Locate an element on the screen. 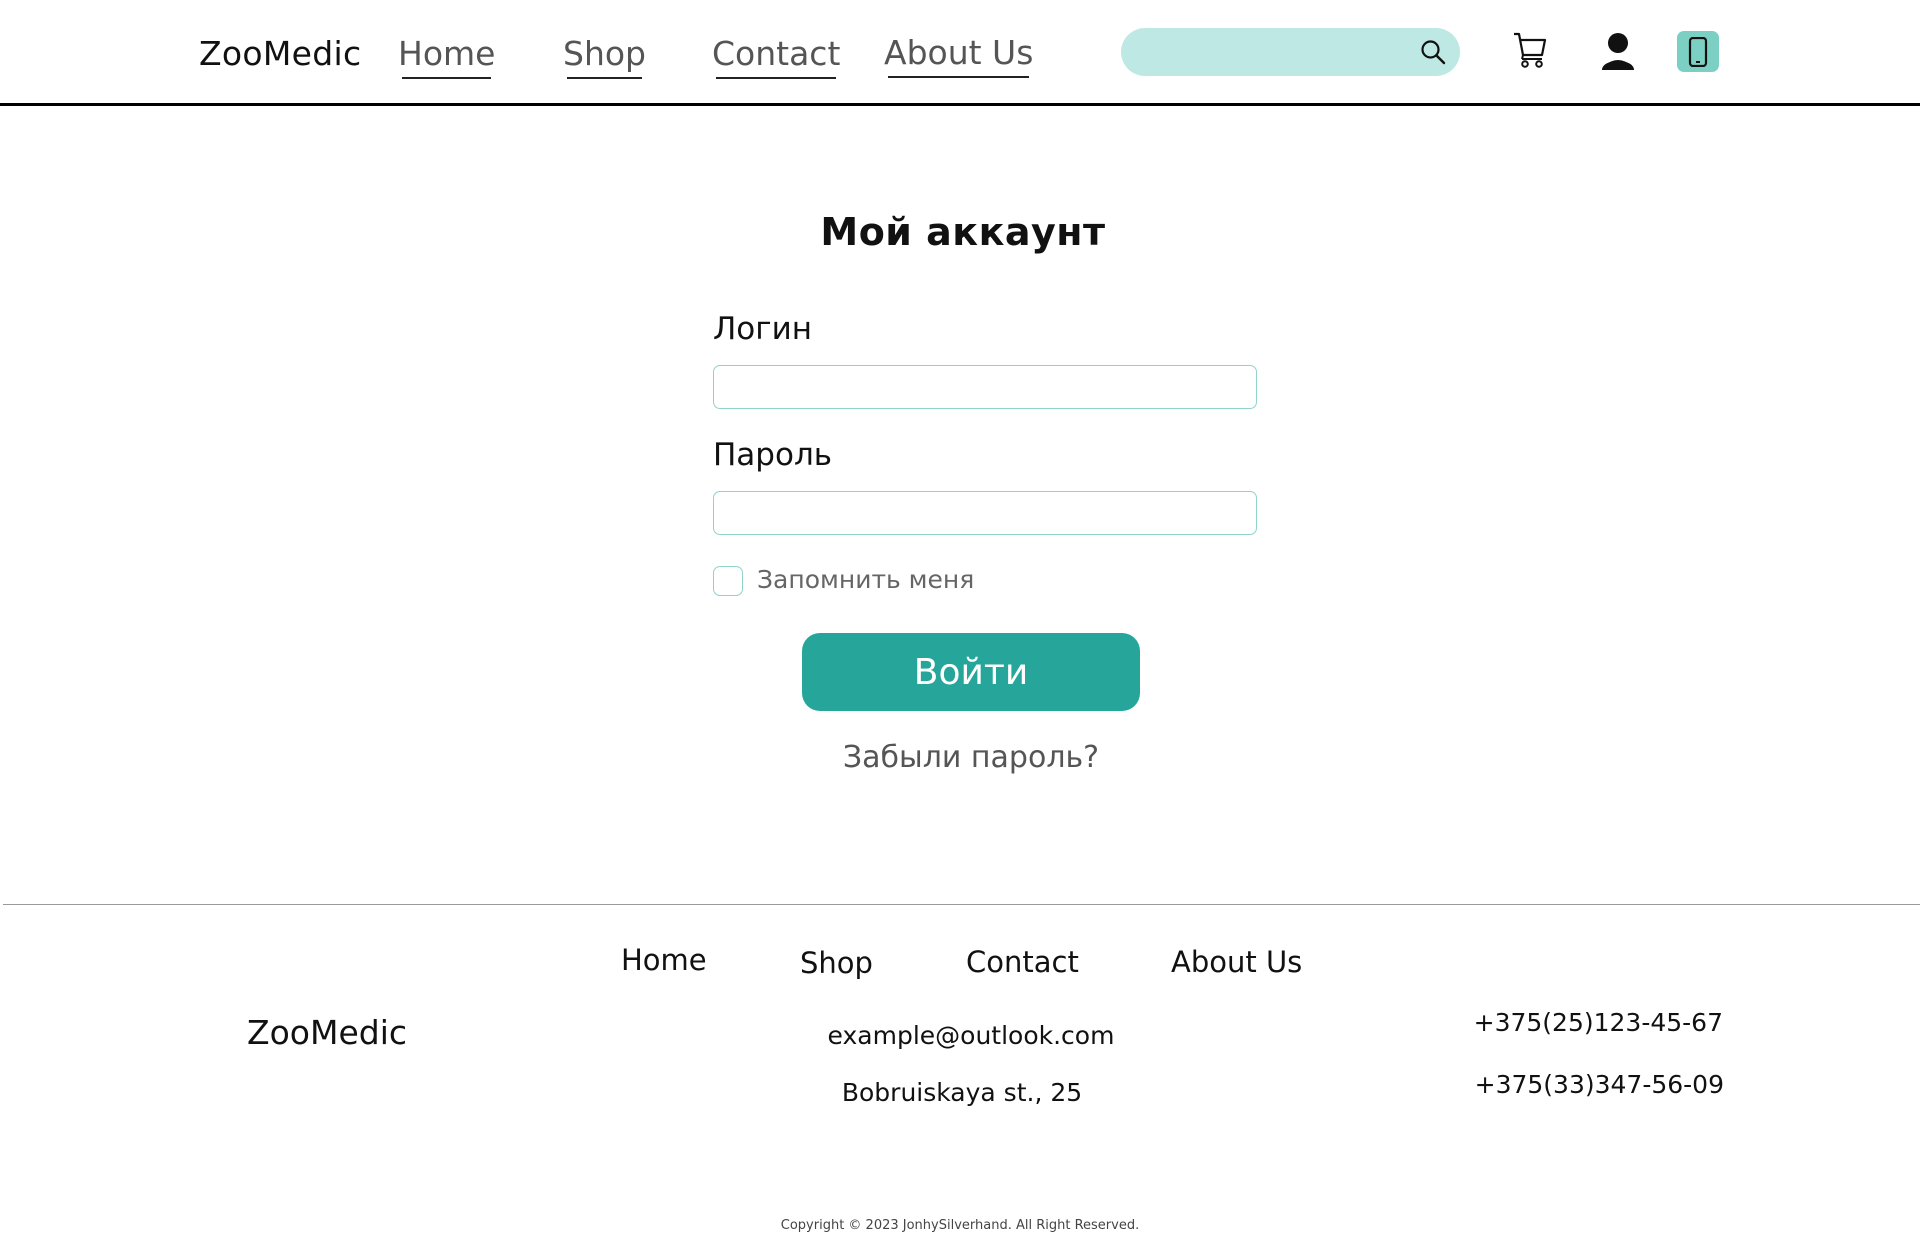  nav-home: Home is located at coordinates (447, 56).